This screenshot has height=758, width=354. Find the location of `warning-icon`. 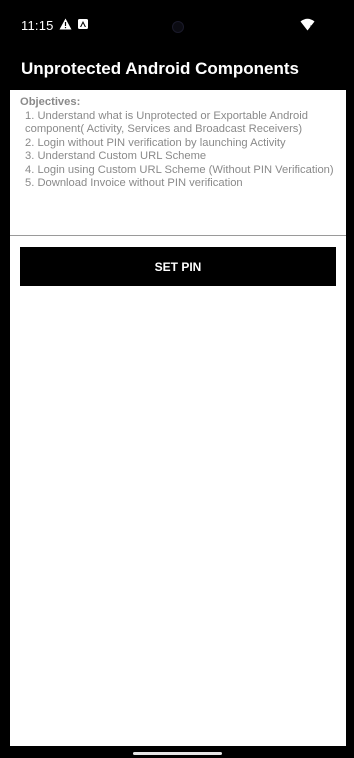

warning-icon is located at coordinates (65, 24).